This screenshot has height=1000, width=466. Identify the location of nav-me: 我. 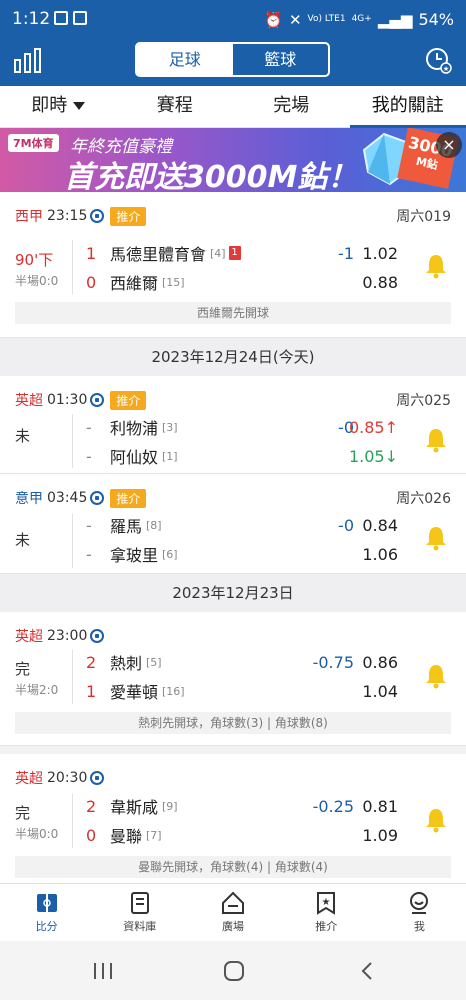
(419, 912).